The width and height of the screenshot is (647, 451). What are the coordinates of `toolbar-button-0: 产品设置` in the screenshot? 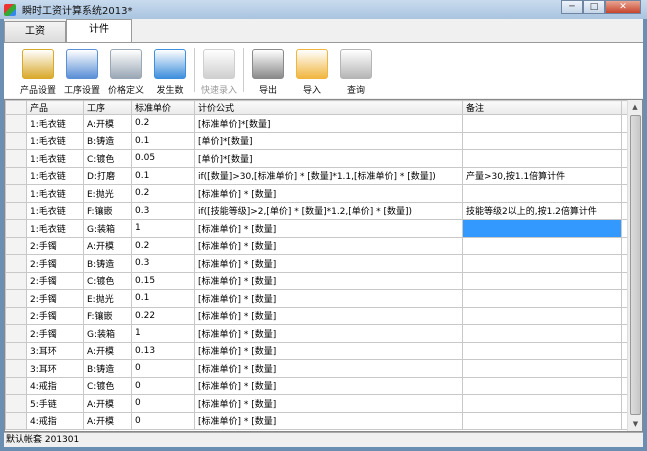 It's located at (38, 71).